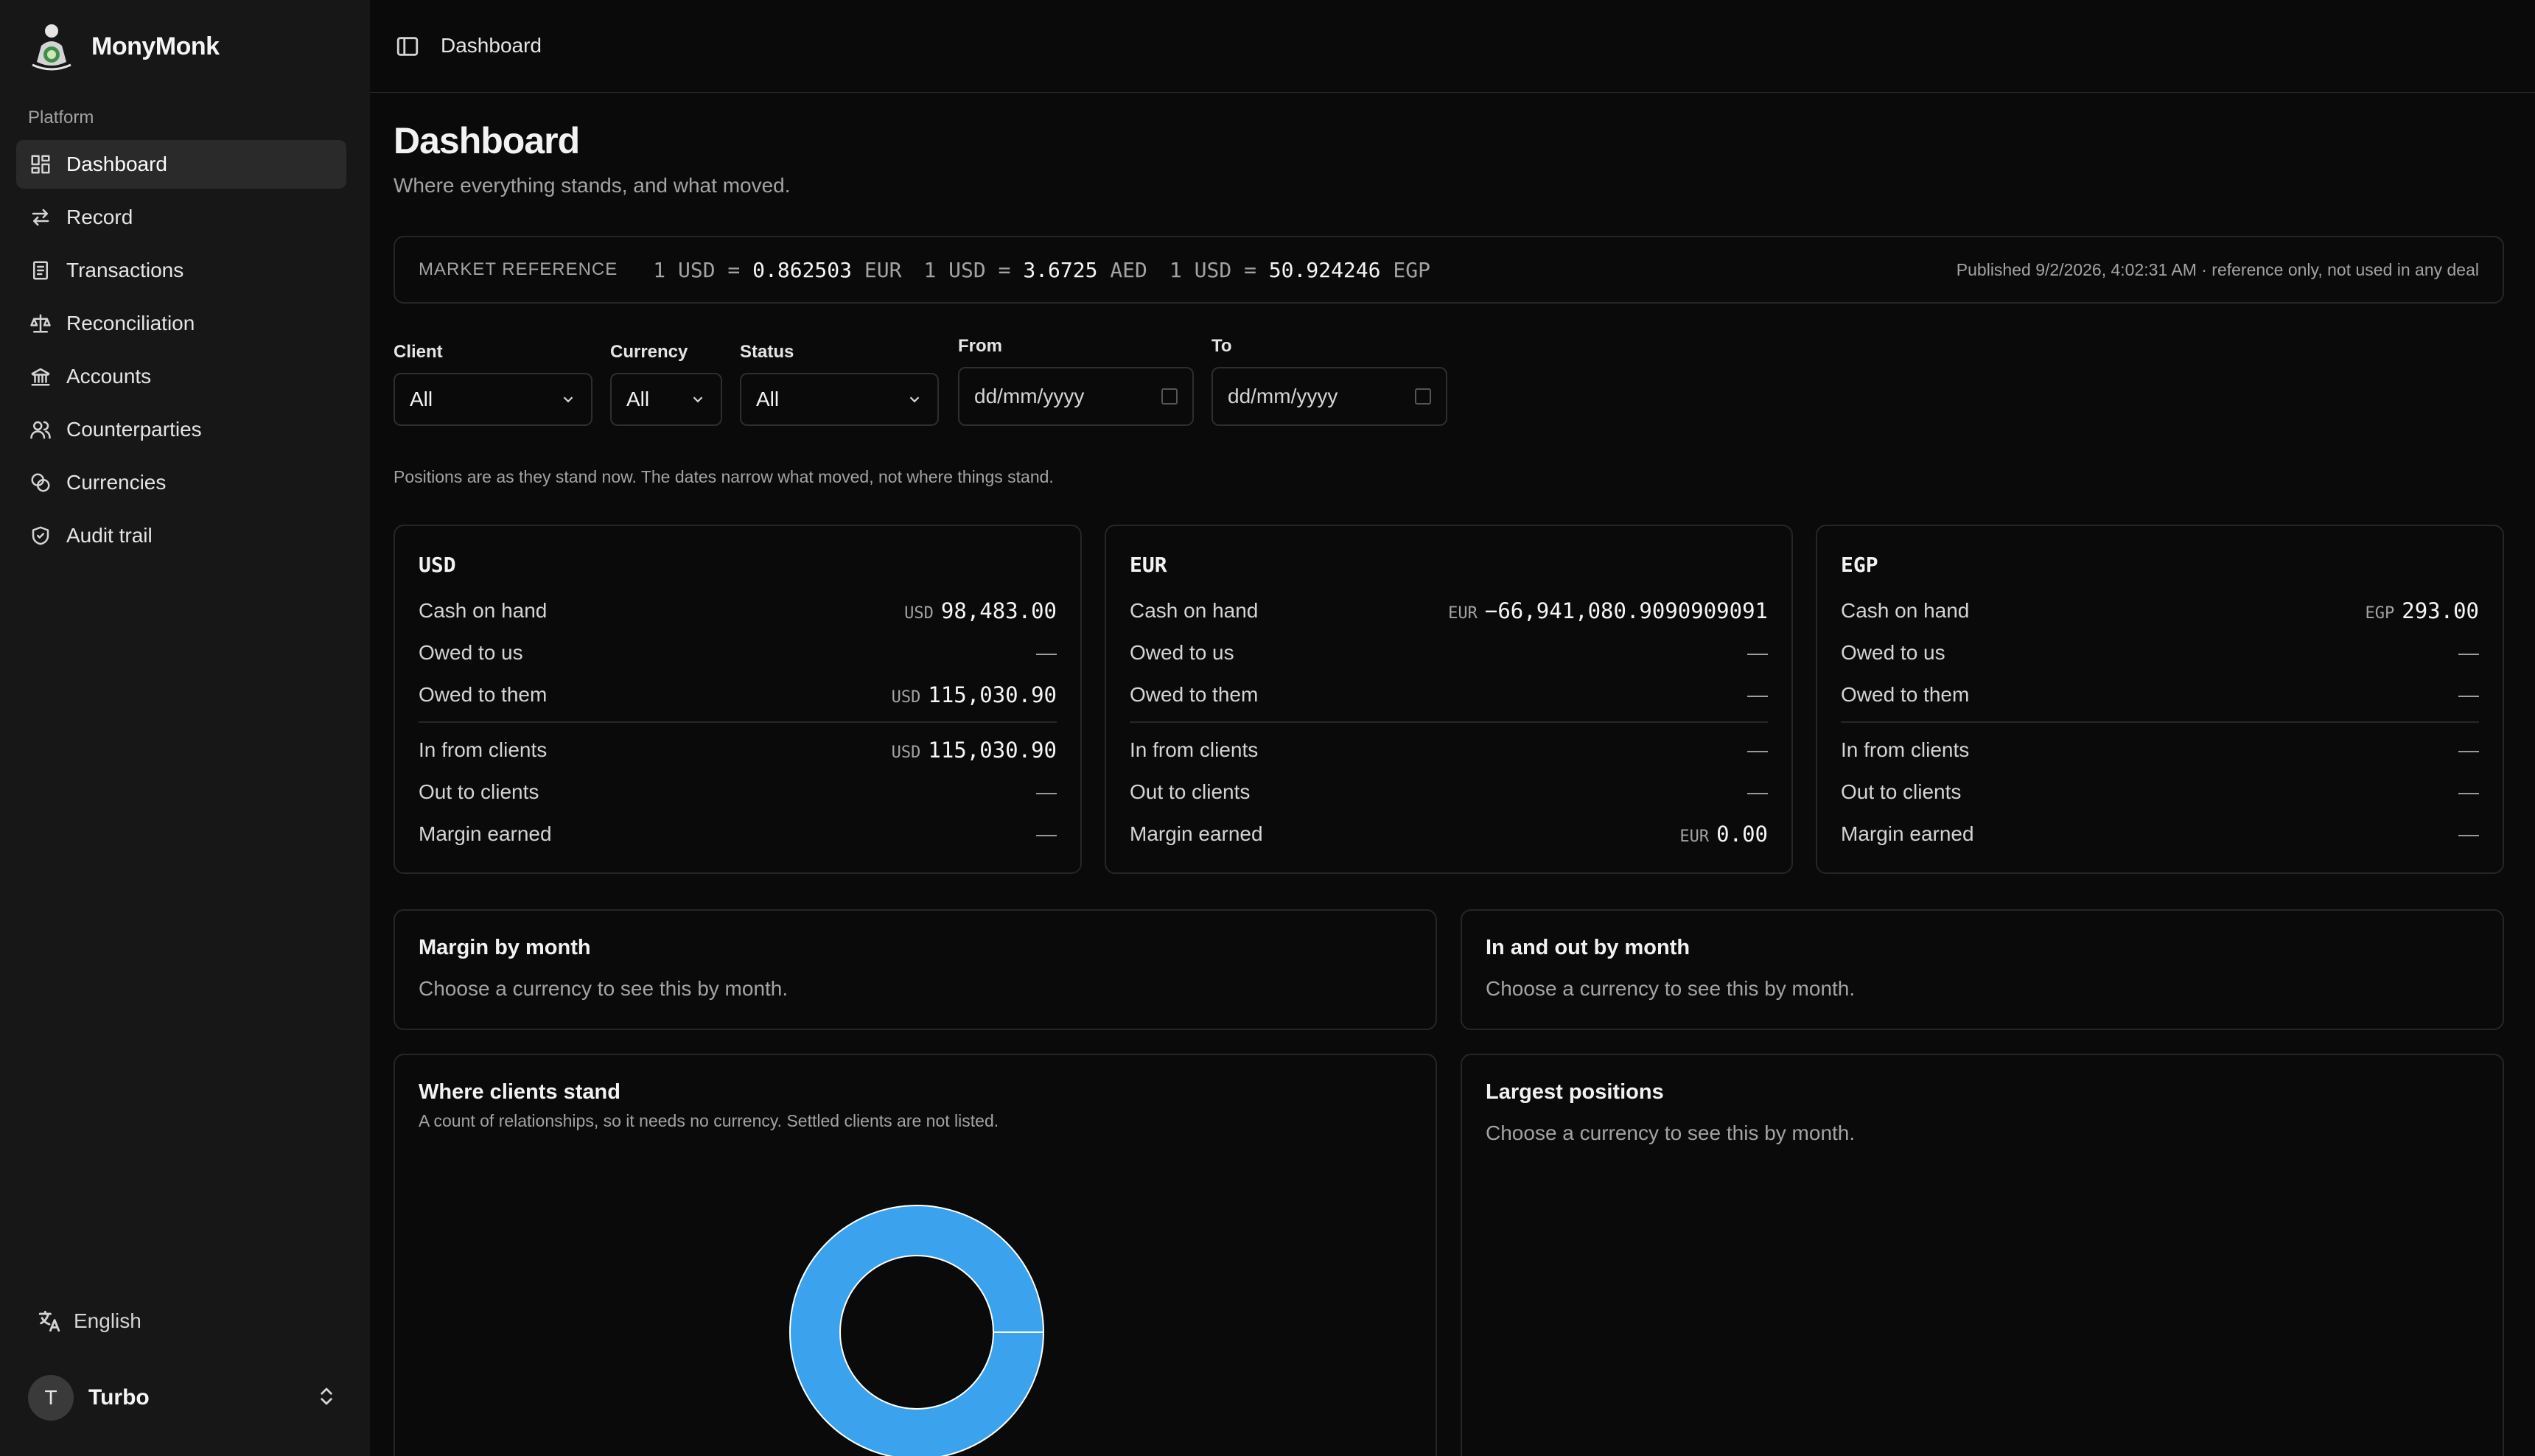 This screenshot has width=2535, height=1456. I want to click on client-filter-label: Client, so click(418, 352).